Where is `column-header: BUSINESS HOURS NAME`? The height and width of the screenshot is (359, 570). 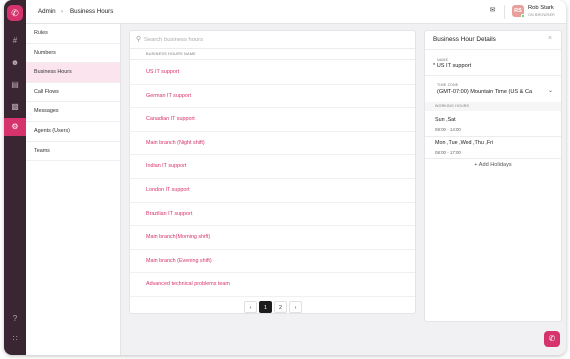
column-header: BUSINESS HOURS NAME is located at coordinates (272, 54).